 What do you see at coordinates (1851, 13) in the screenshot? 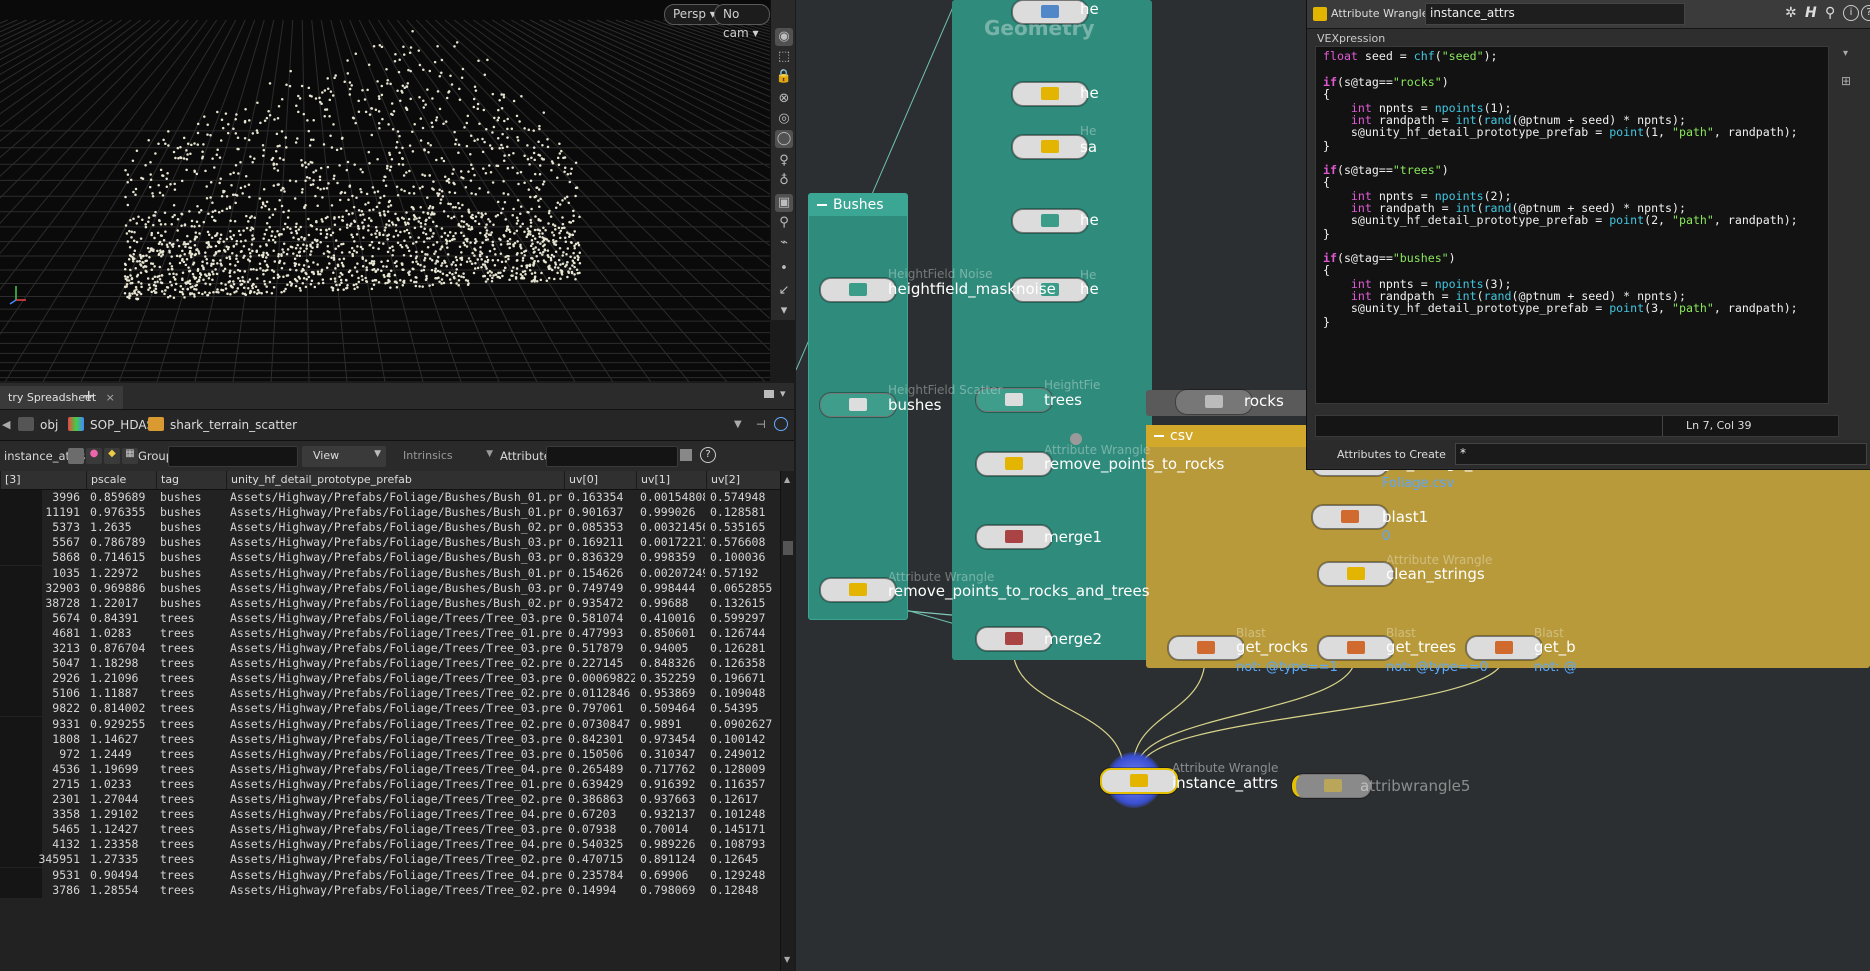
I see `info-icon: i` at bounding box center [1851, 13].